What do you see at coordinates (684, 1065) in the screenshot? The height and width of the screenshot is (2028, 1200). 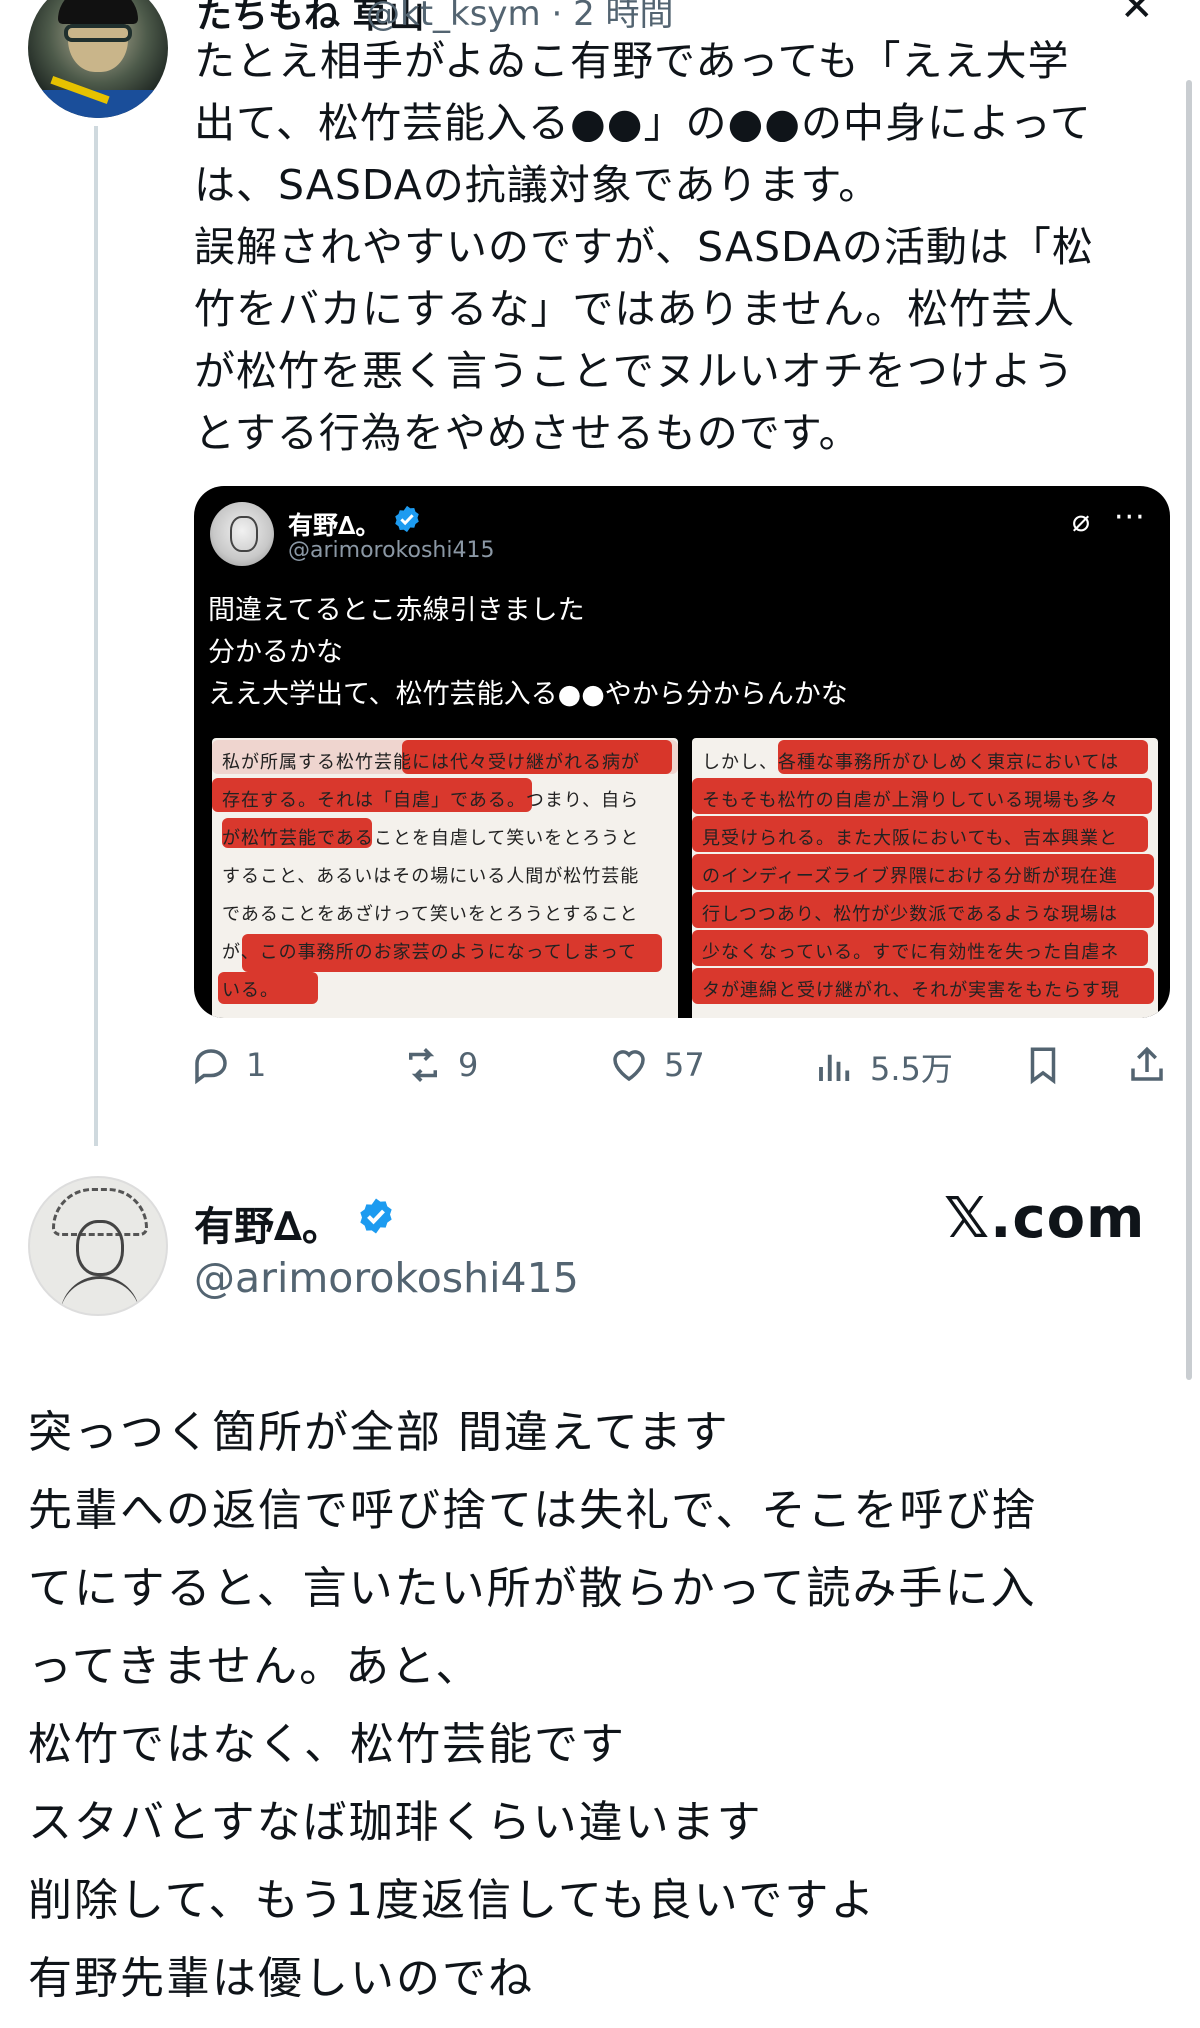 I see `like-count: 57` at bounding box center [684, 1065].